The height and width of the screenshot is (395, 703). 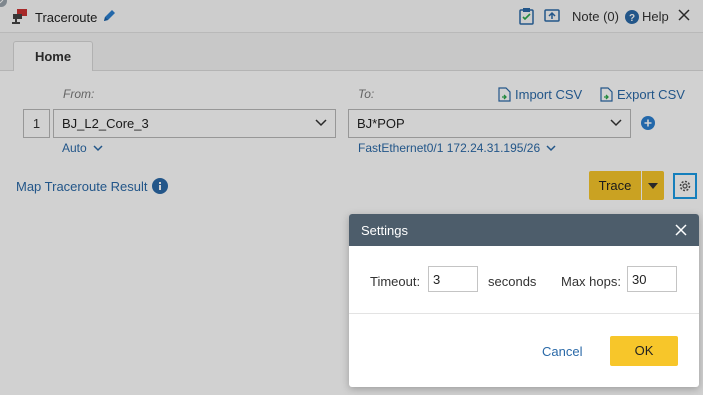 I want to click on dialog-header: Settings, so click(x=524, y=230).